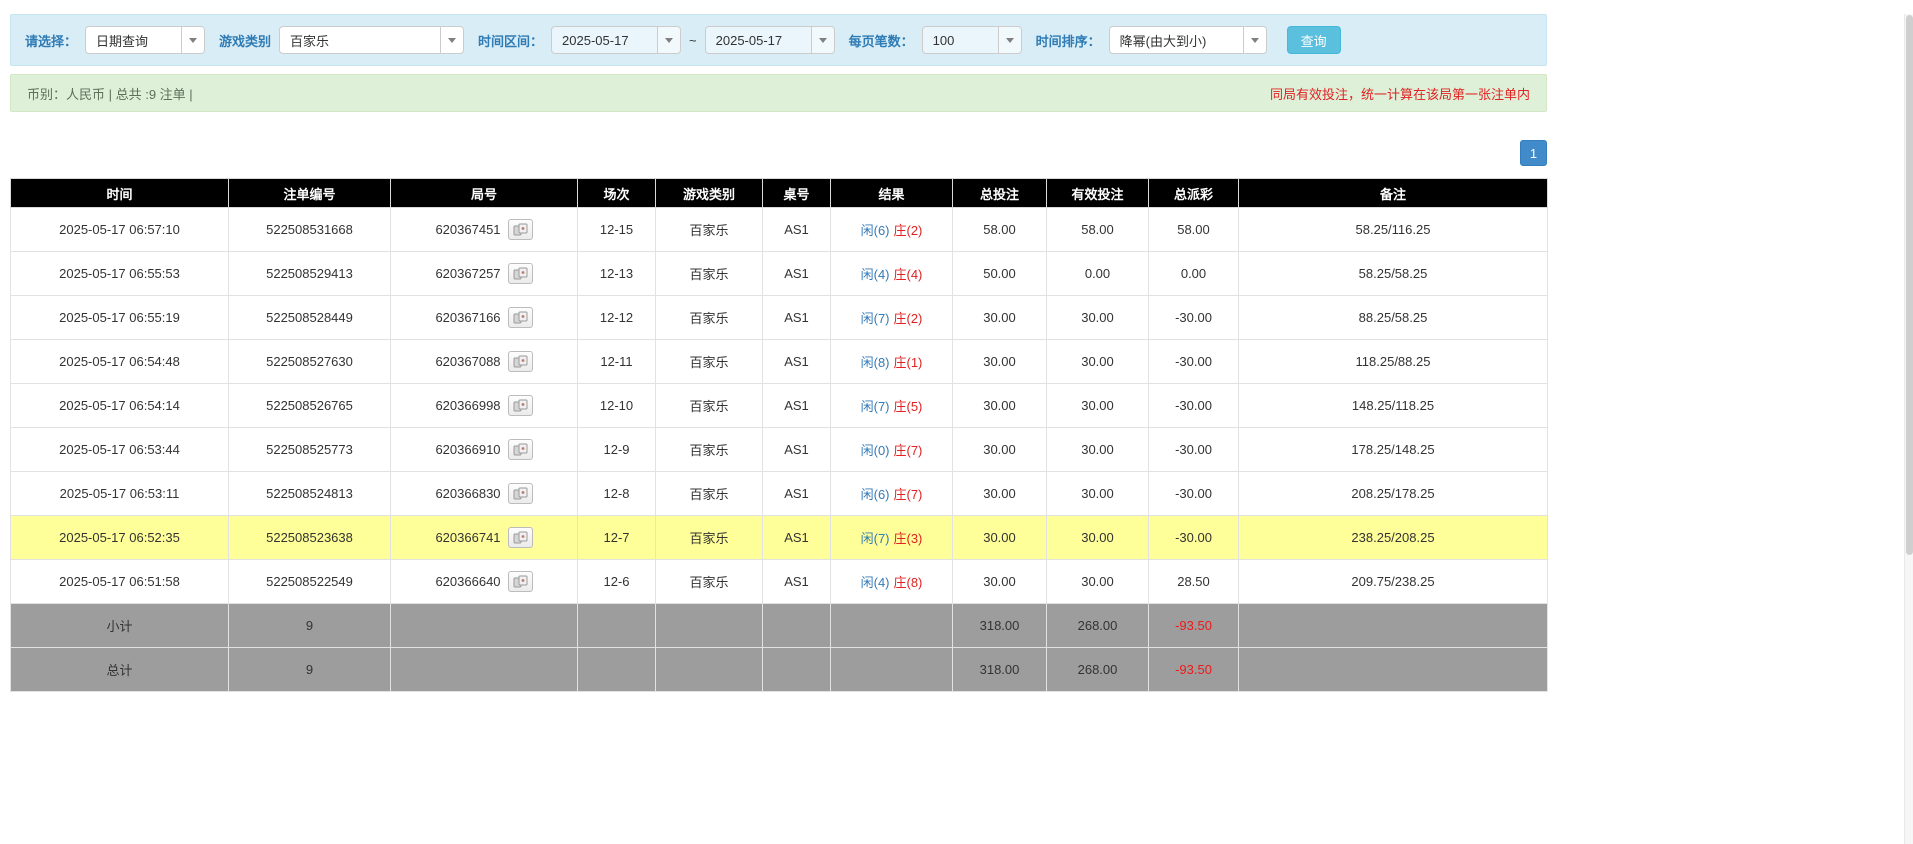 The height and width of the screenshot is (844, 1913). Describe the element at coordinates (875, 318) in the screenshot. I see `result-player: 闲(7)` at that location.